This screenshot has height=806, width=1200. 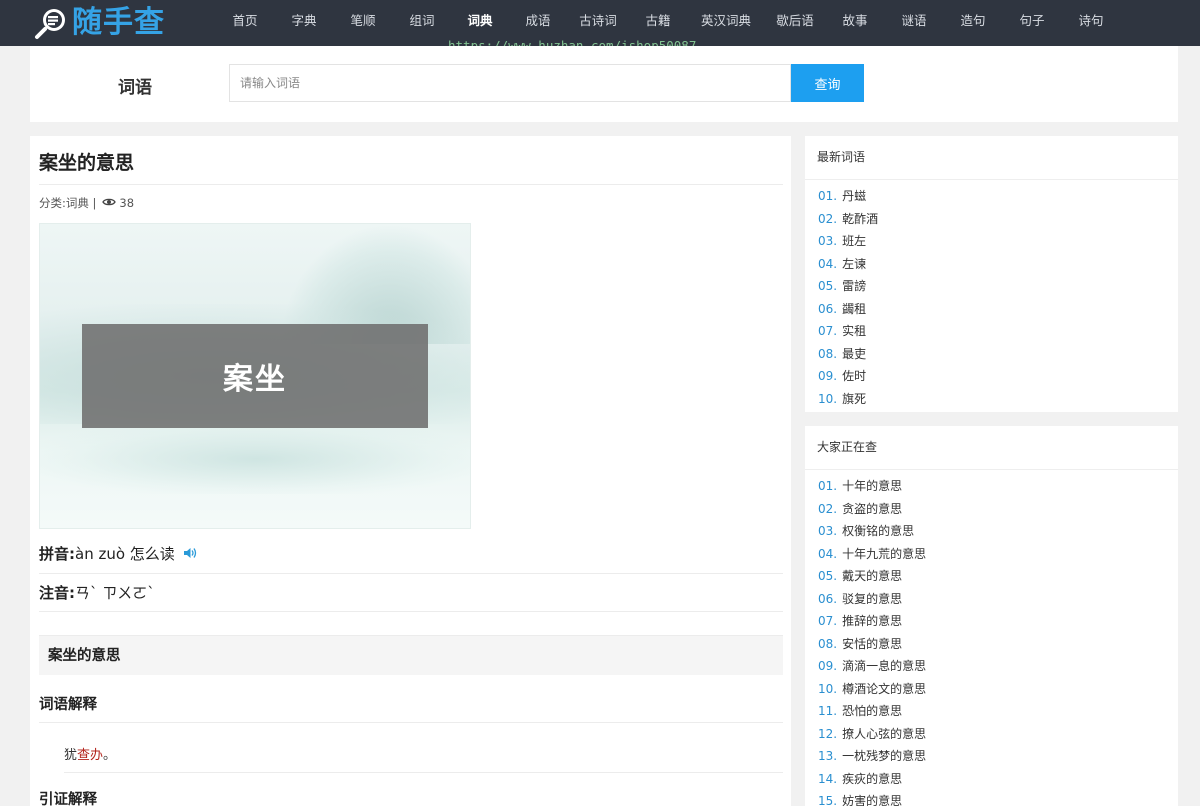 I want to click on list-item-text: 最吏, so click(x=854, y=353).